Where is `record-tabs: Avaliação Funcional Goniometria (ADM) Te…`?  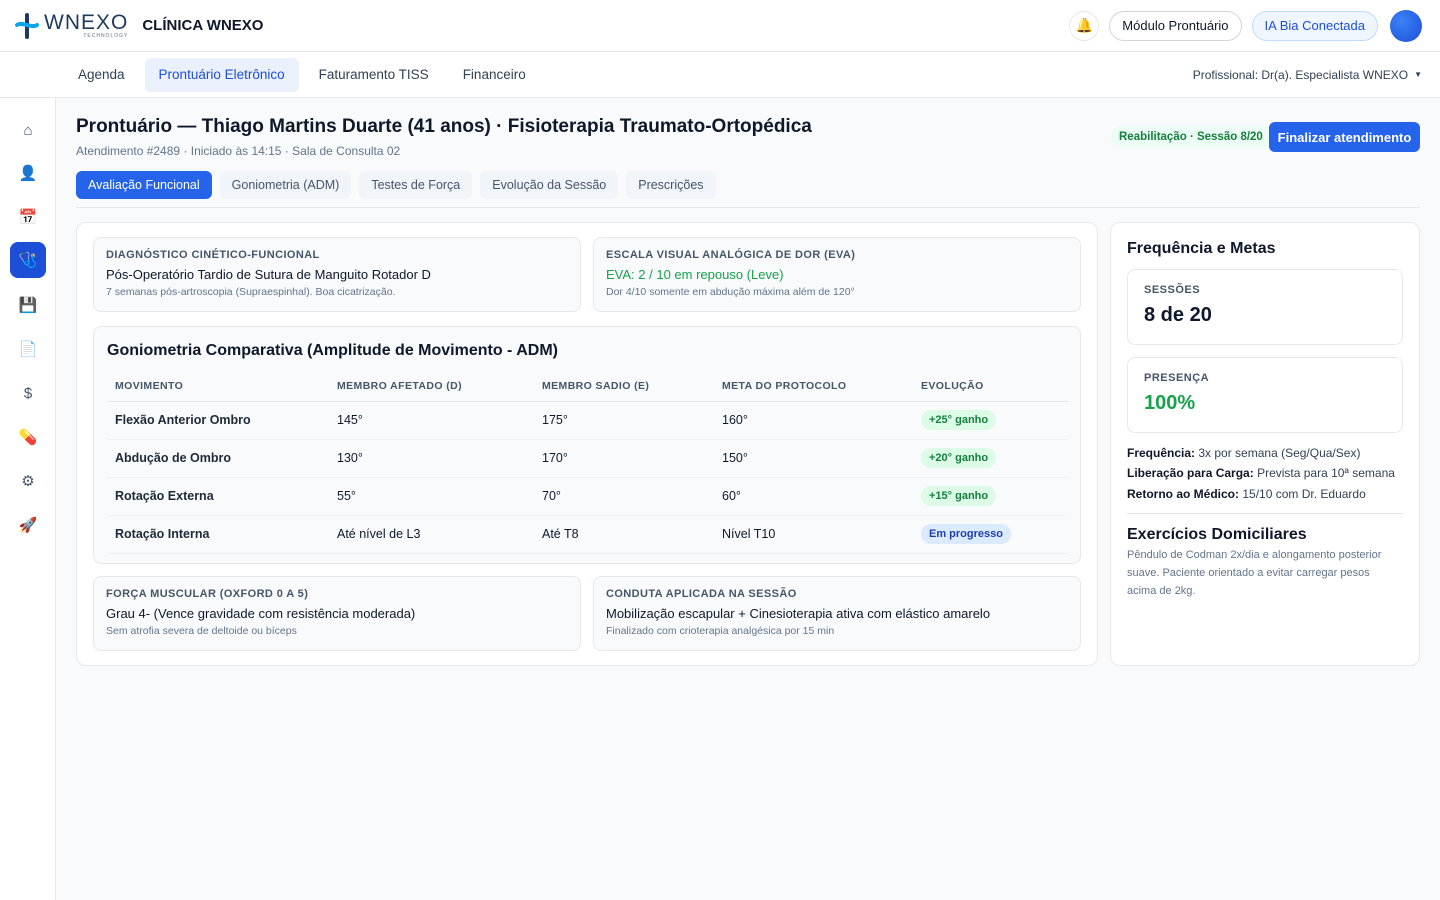 record-tabs: Avaliação Funcional Goniometria (ADM) Te… is located at coordinates (396, 185).